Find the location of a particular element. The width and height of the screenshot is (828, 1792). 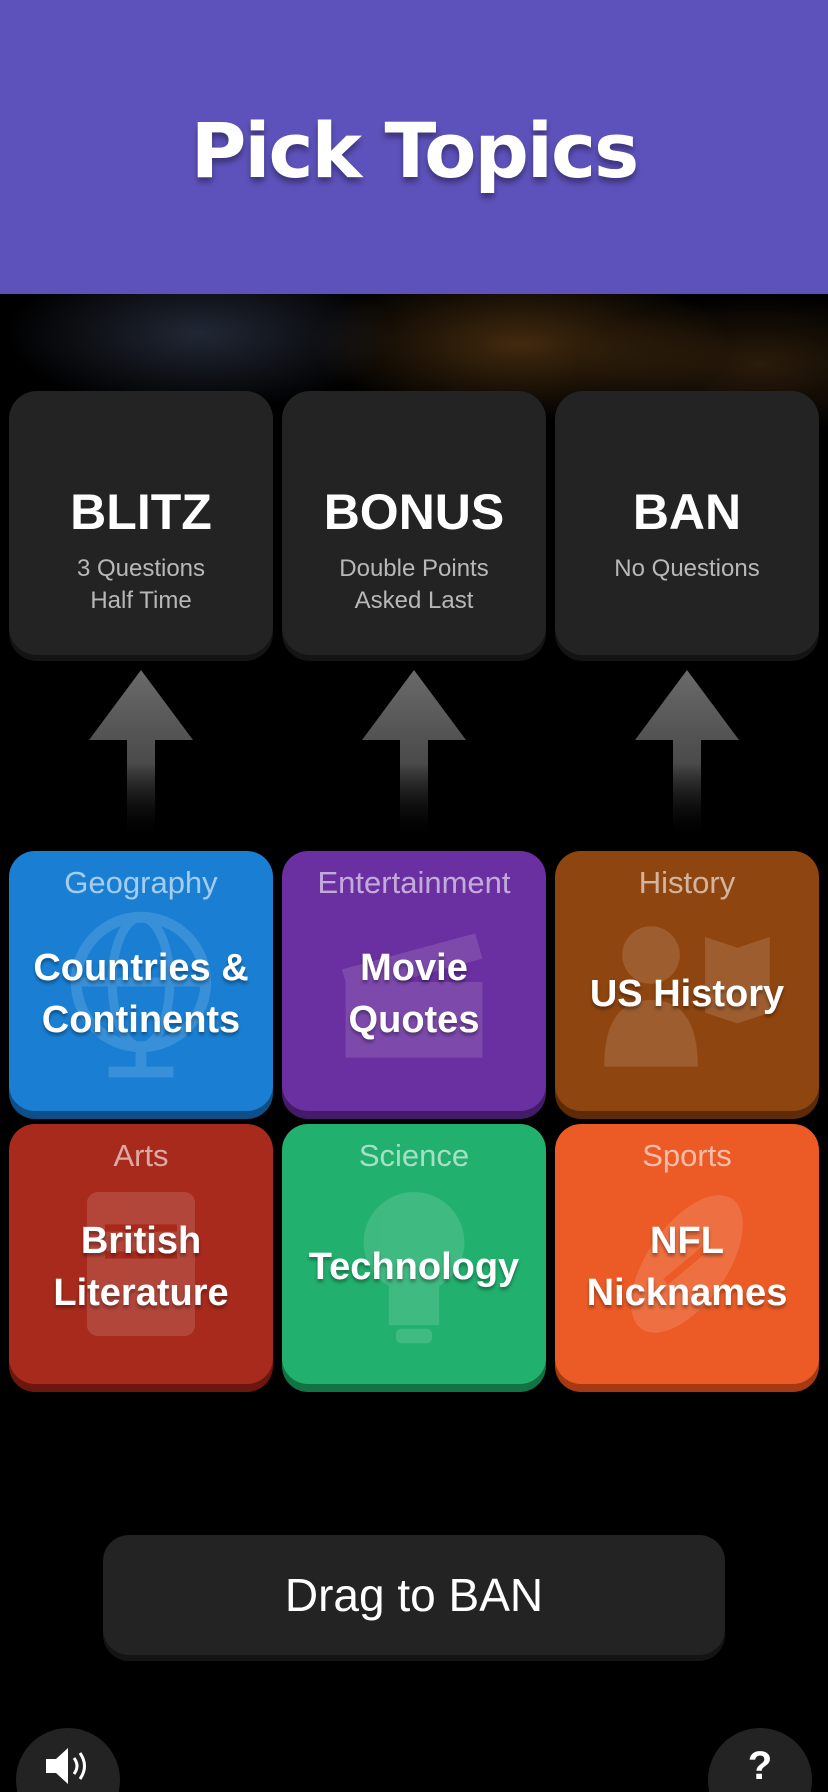

topic-name: NFL Nicknames is located at coordinates (687, 1247).